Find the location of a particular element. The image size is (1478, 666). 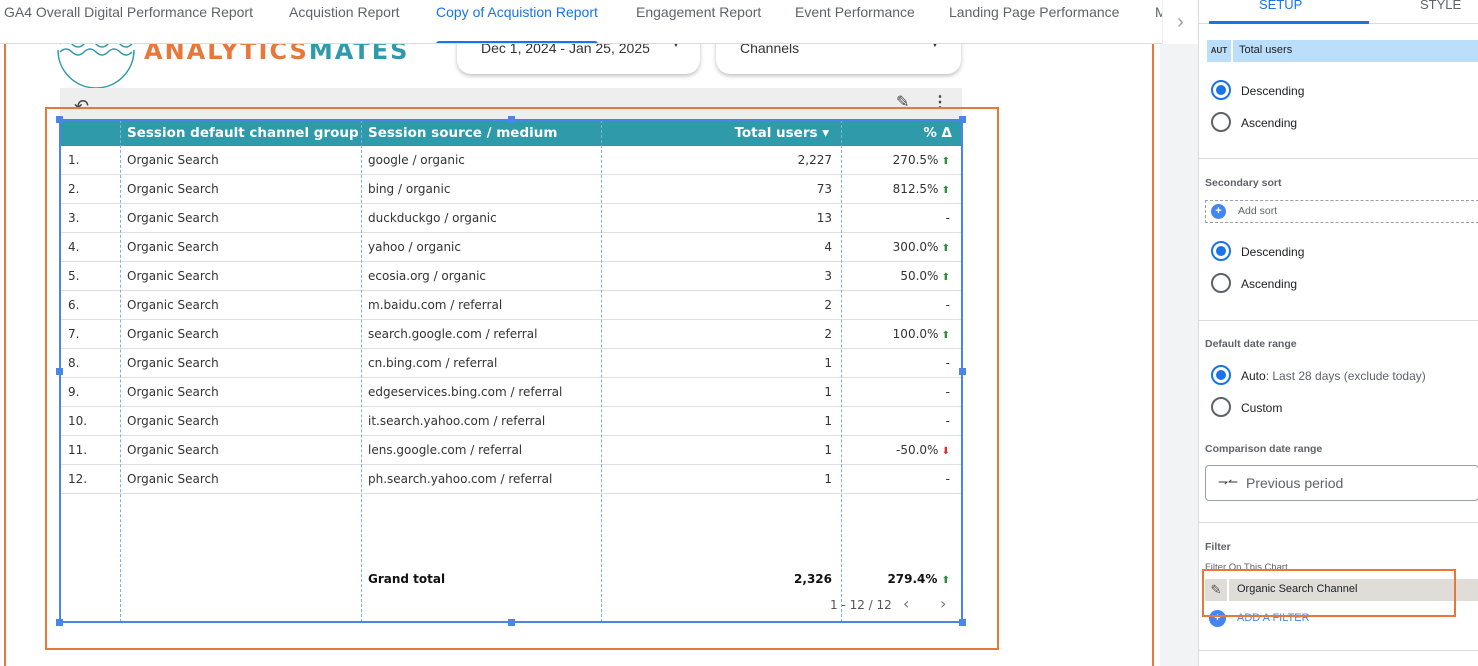

cell-percent-change: 300.0% ⬆ is located at coordinates (921, 247).